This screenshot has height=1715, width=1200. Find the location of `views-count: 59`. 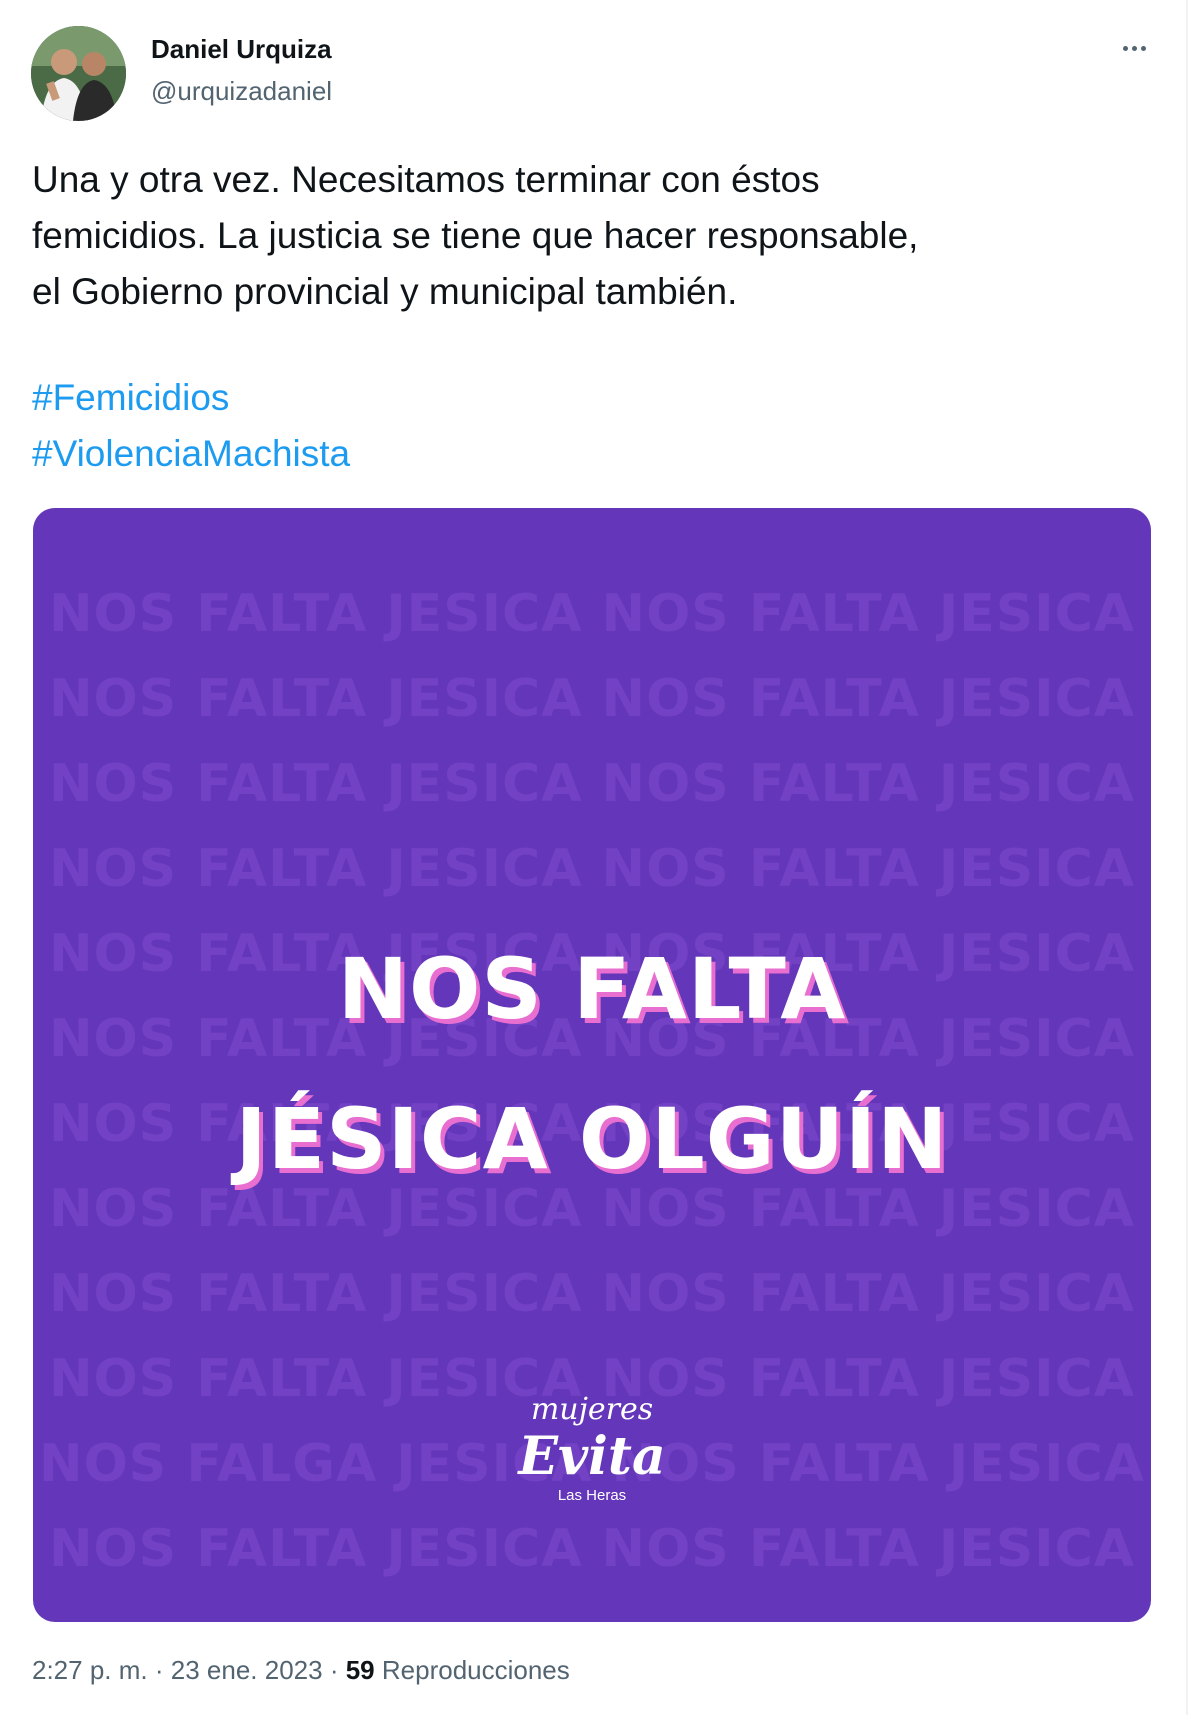

views-count: 59 is located at coordinates (360, 1670).